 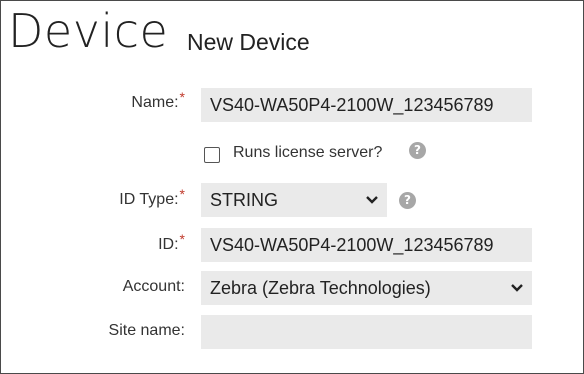 I want to click on name-label-text: Name:, so click(x=155, y=102).